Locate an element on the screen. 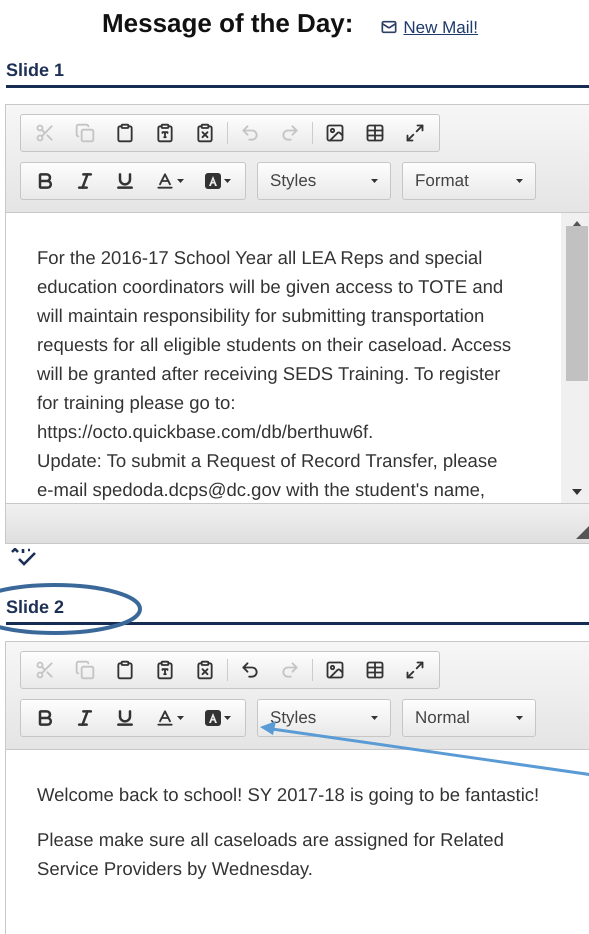 This screenshot has height=934, width=589. scrollbar-thumb is located at coordinates (577, 303).